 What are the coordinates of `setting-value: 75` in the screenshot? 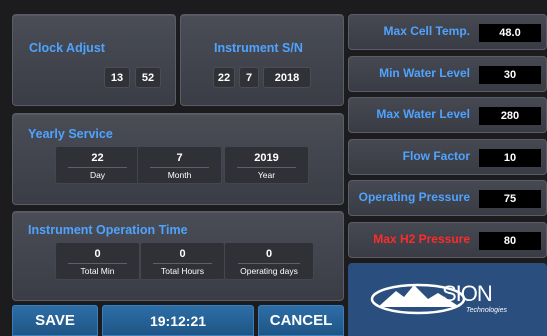 It's located at (510, 199).